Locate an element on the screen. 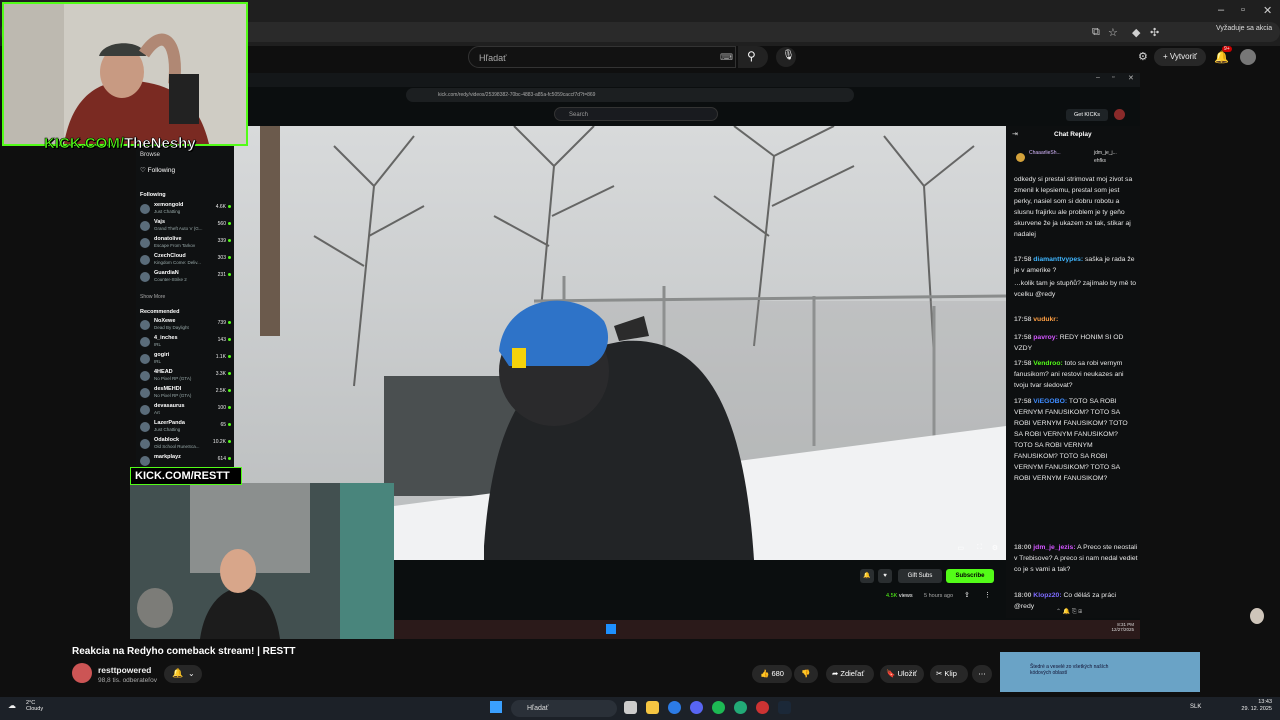 This screenshot has width=1280, height=720. subscribed-bell-button: 🔔 ⌄ is located at coordinates (183, 674).